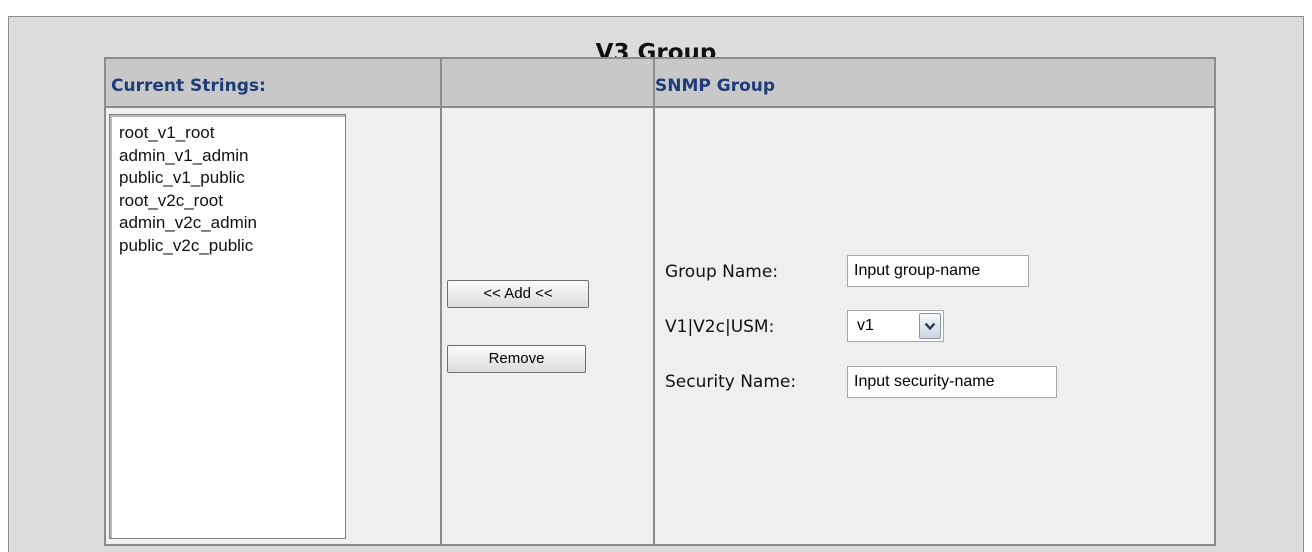 This screenshot has width=1312, height=552. I want to click on remove-button: Remove, so click(516, 359).